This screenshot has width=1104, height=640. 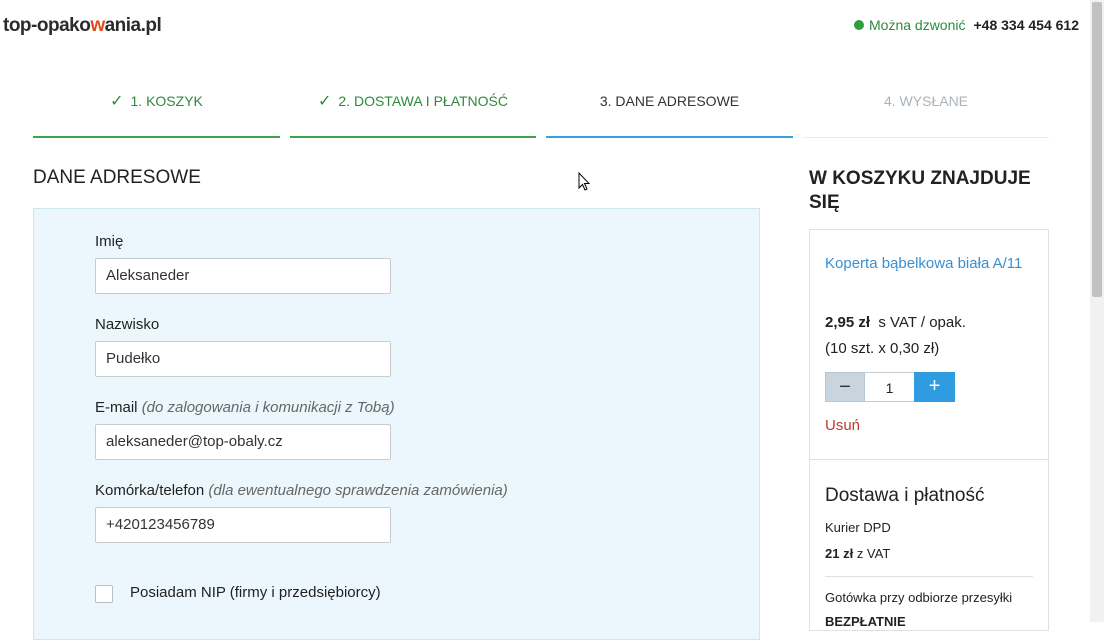 What do you see at coordinates (905, 495) in the screenshot?
I see `shipping-title: Dostawa i płatność` at bounding box center [905, 495].